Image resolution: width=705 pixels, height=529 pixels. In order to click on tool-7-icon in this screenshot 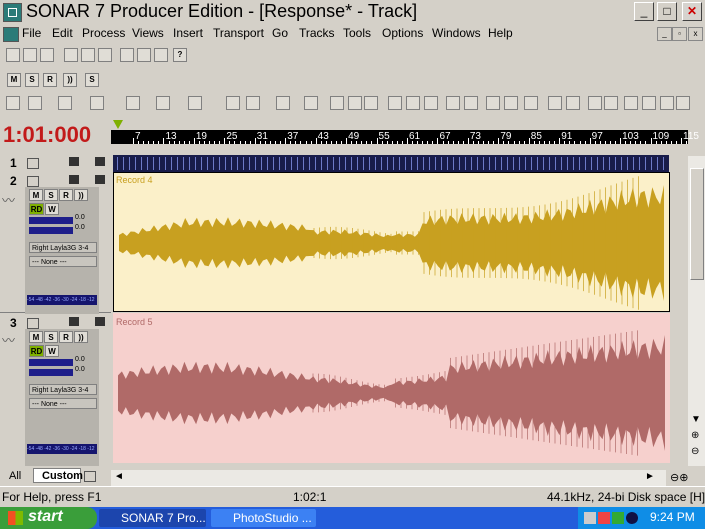, I will do `click(195, 103)`.